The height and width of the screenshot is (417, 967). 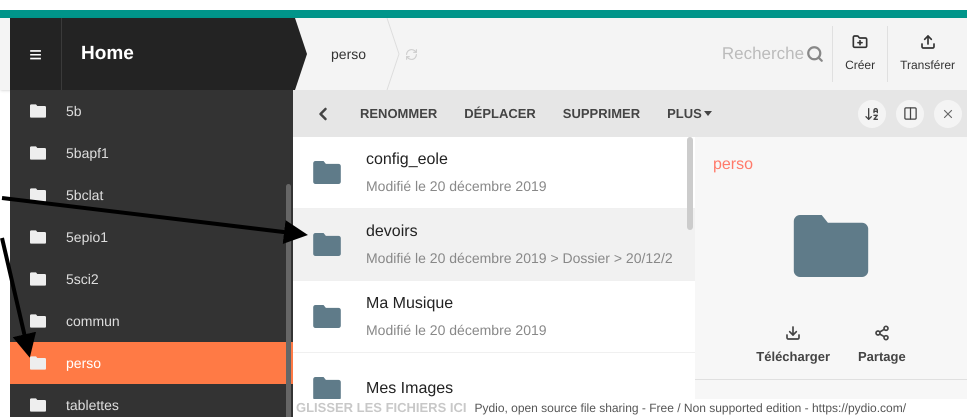 What do you see at coordinates (392, 232) in the screenshot?
I see `file-name: devoirs` at bounding box center [392, 232].